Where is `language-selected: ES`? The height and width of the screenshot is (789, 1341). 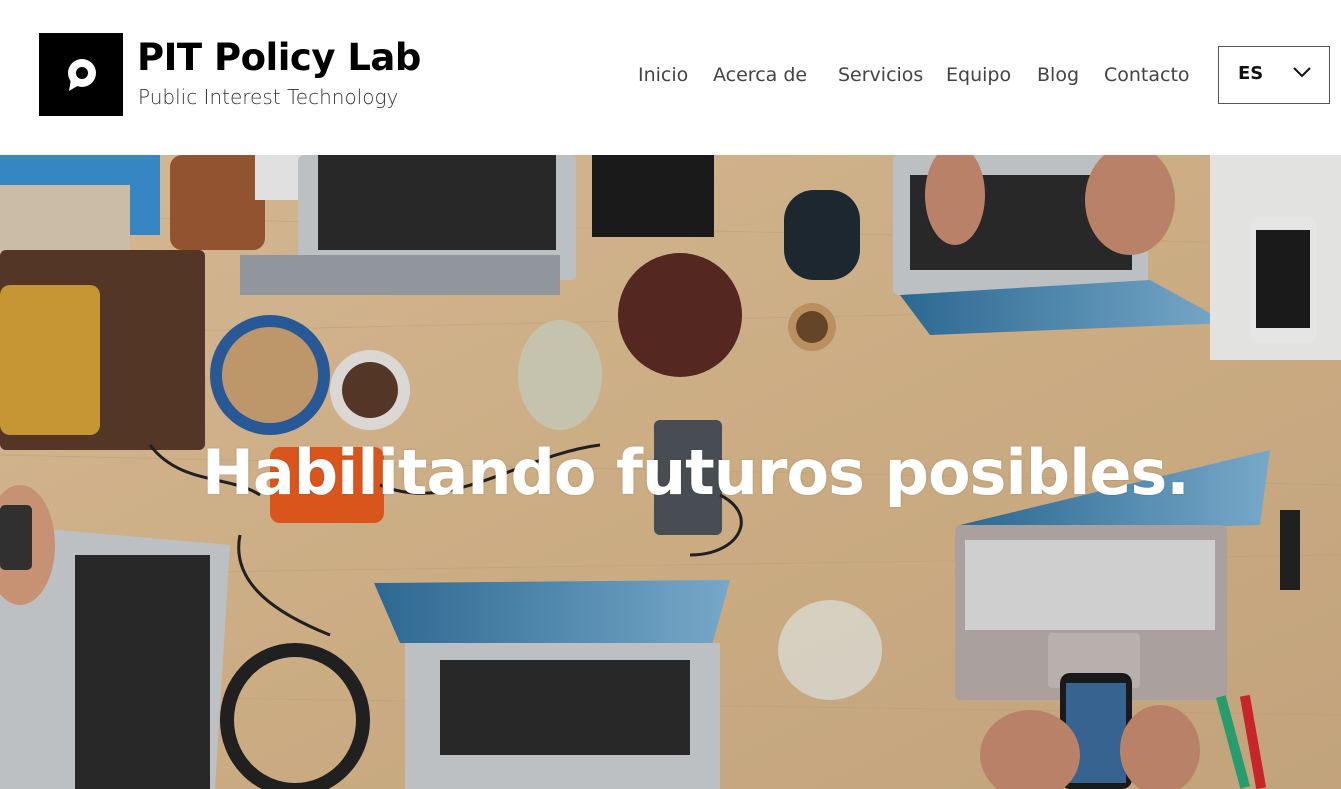
language-selected: ES is located at coordinates (1251, 73).